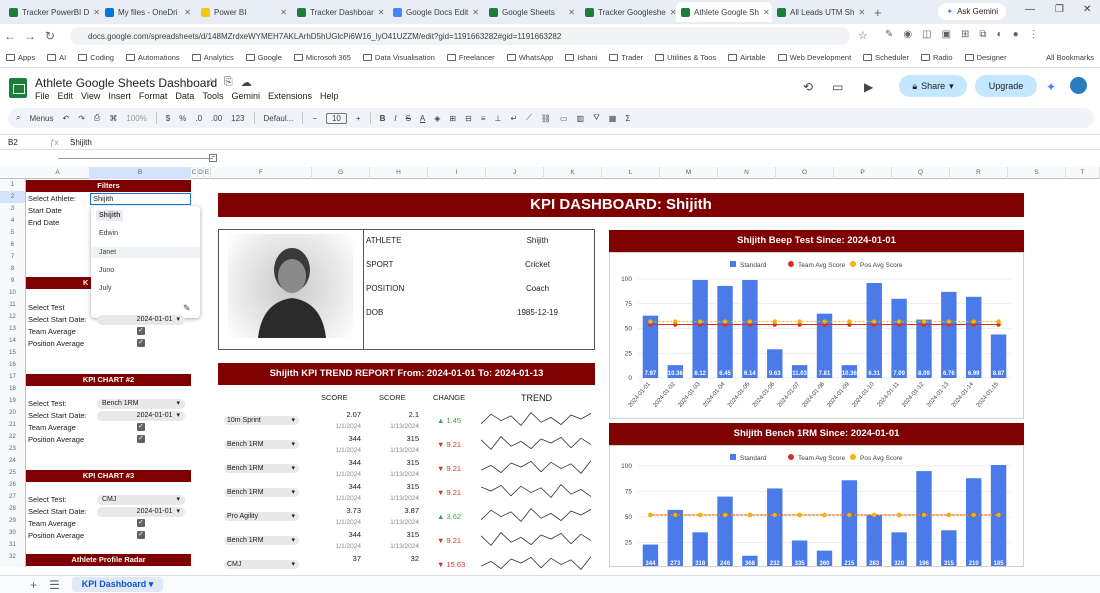 The height and width of the screenshot is (593, 1100). Describe the element at coordinates (12, 329) in the screenshot. I see `row-header: 13` at that location.